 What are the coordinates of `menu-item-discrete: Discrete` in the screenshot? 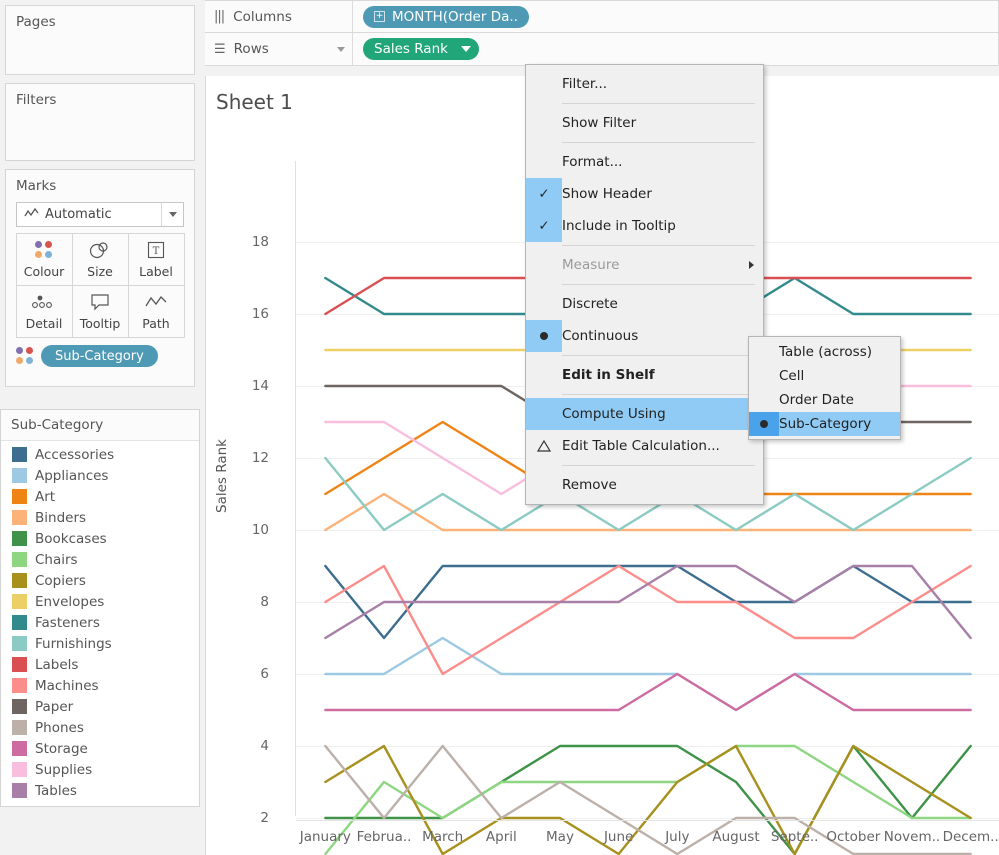 It's located at (644, 304).